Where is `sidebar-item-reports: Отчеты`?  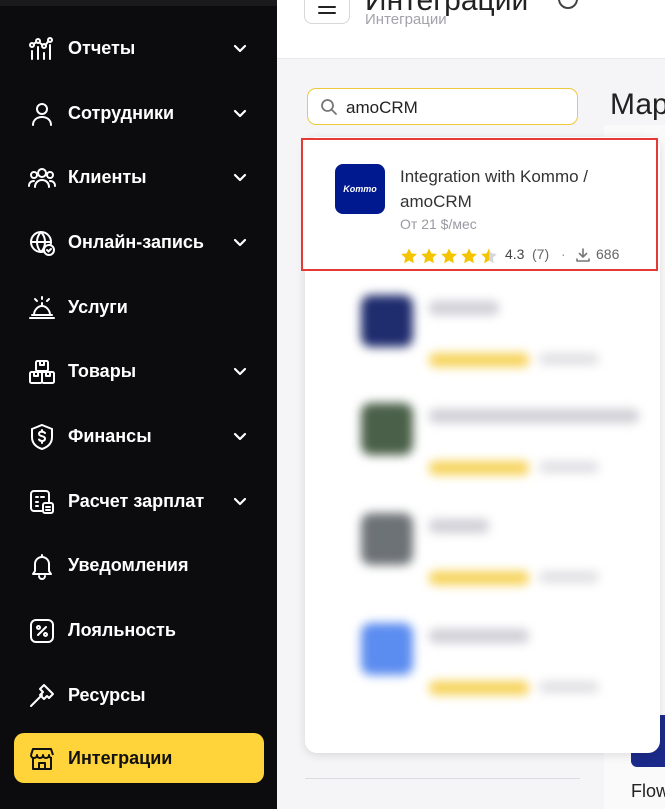
sidebar-item-reports: Отчеты is located at coordinates (139, 48).